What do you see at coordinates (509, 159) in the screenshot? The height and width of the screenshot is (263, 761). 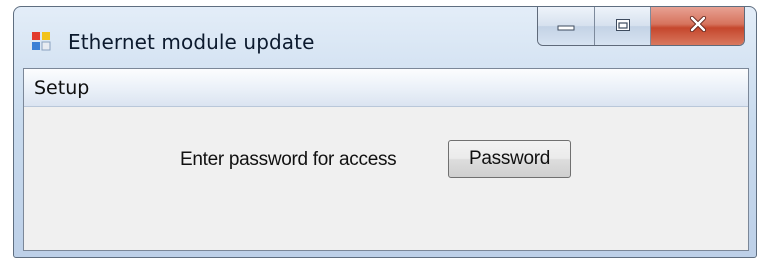 I see `password-button: Password` at bounding box center [509, 159].